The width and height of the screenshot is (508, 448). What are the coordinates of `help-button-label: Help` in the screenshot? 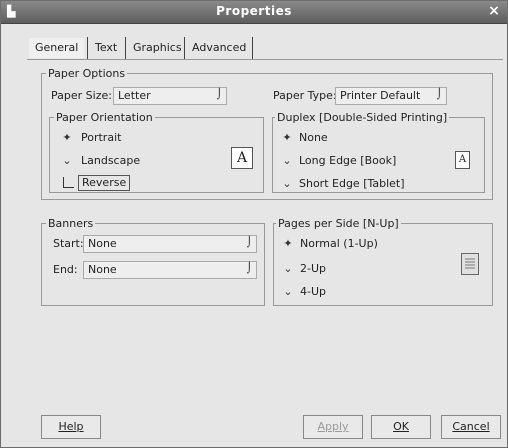 It's located at (71, 426).